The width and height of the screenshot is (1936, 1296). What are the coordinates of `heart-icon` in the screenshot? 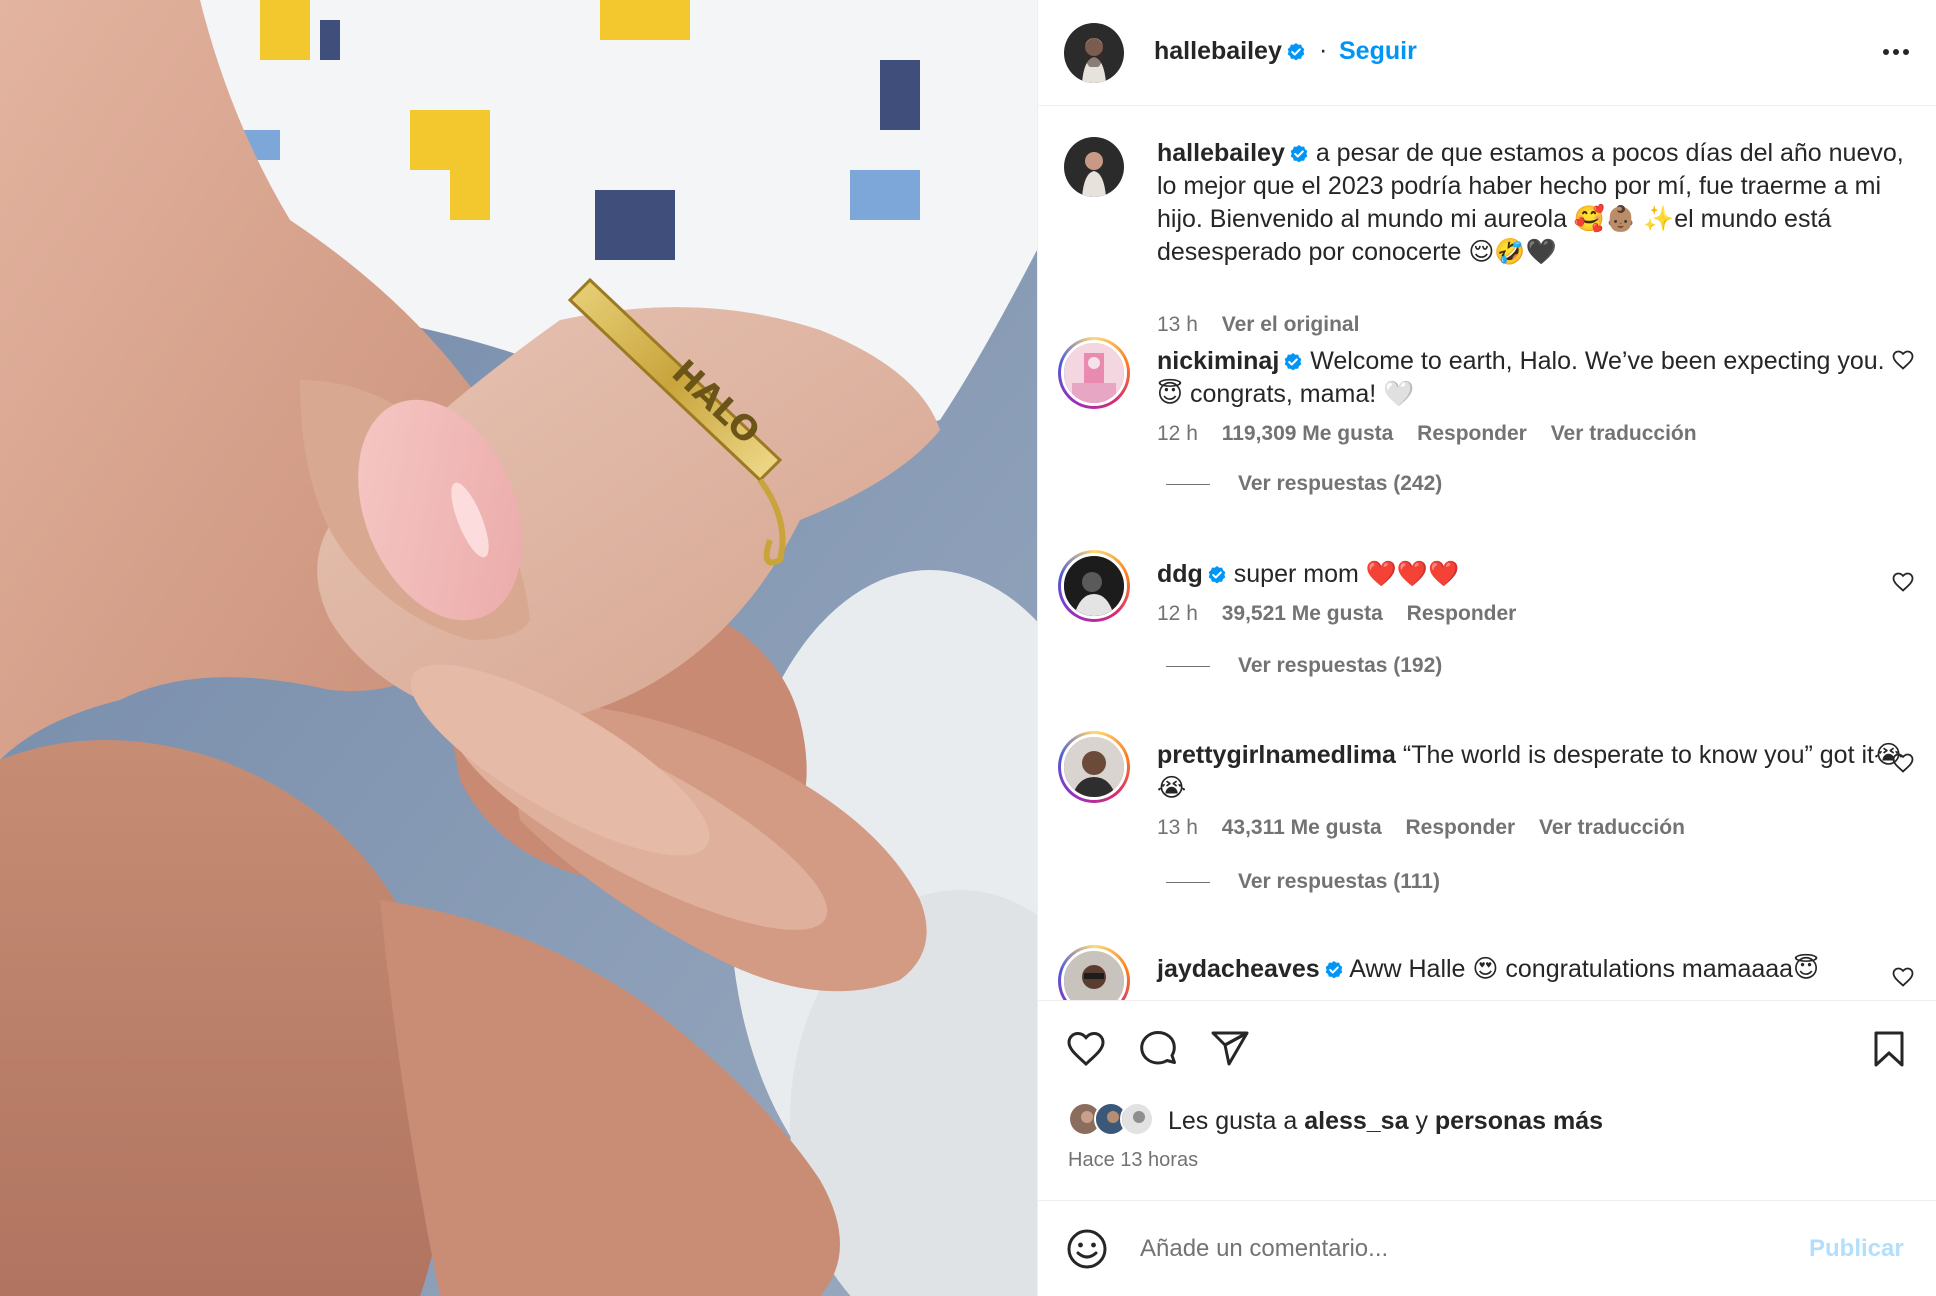 It's located at (1086, 1049).